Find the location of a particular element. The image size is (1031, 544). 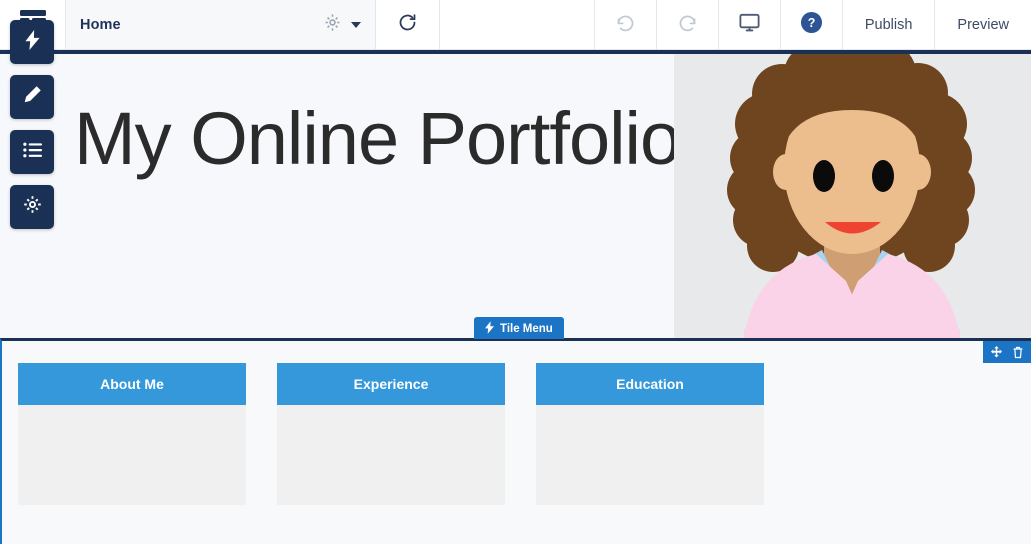

sidebar-item-design is located at coordinates (32, 97).